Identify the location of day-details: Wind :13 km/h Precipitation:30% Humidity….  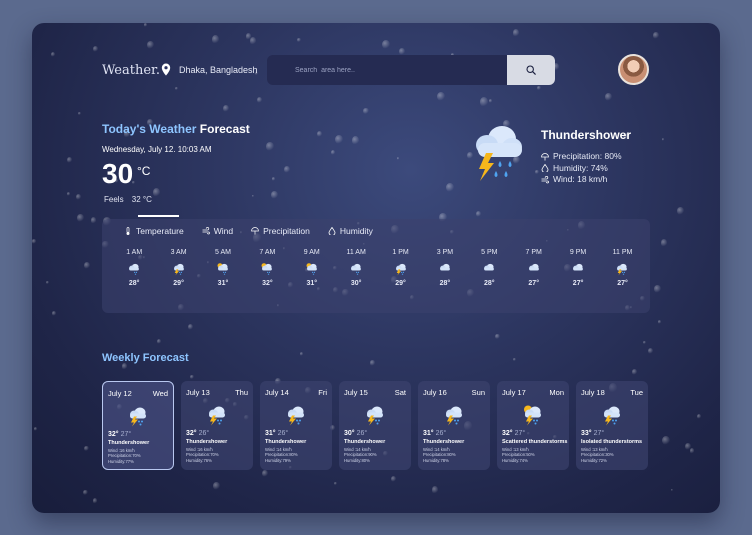
(612, 455).